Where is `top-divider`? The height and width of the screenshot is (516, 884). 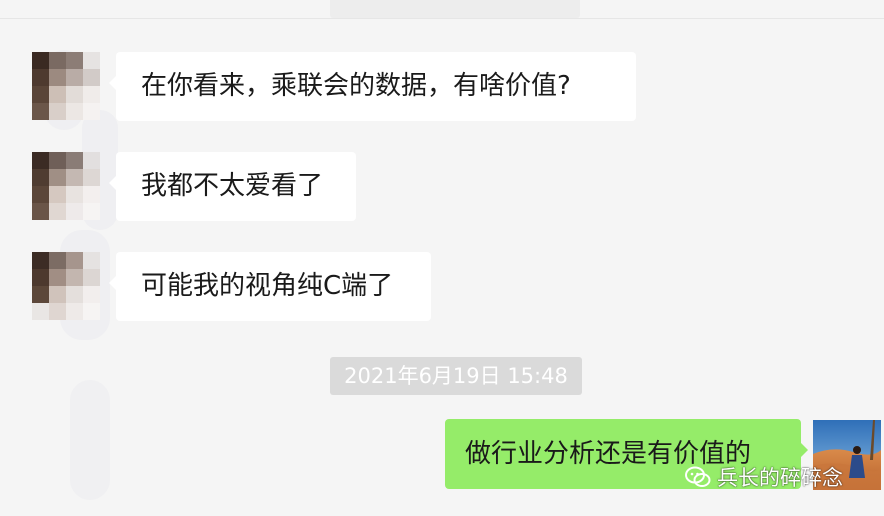
top-divider is located at coordinates (442, 18).